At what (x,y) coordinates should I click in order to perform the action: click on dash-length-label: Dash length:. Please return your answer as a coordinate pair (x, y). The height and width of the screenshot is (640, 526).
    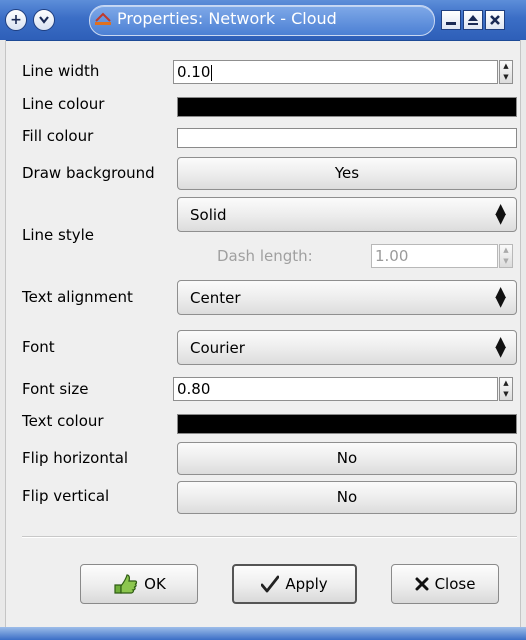
    Looking at the image, I should click on (265, 256).